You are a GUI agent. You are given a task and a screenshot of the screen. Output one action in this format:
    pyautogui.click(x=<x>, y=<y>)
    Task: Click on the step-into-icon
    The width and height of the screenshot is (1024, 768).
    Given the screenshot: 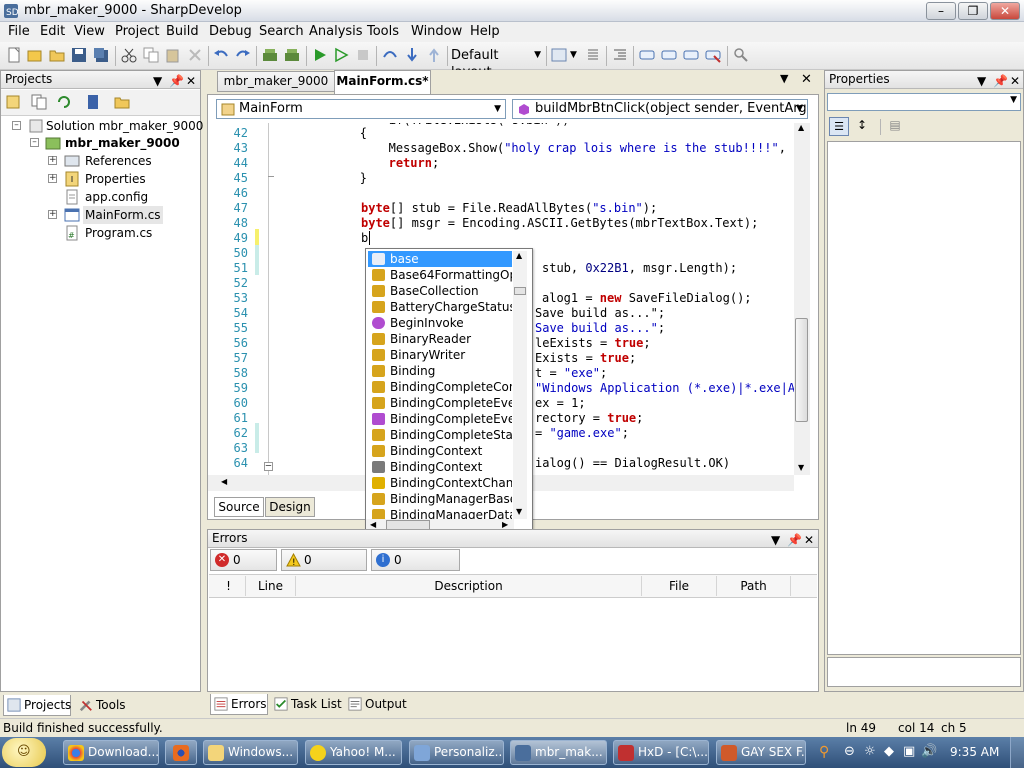 What is the action you would take?
    pyautogui.click(x=412, y=55)
    